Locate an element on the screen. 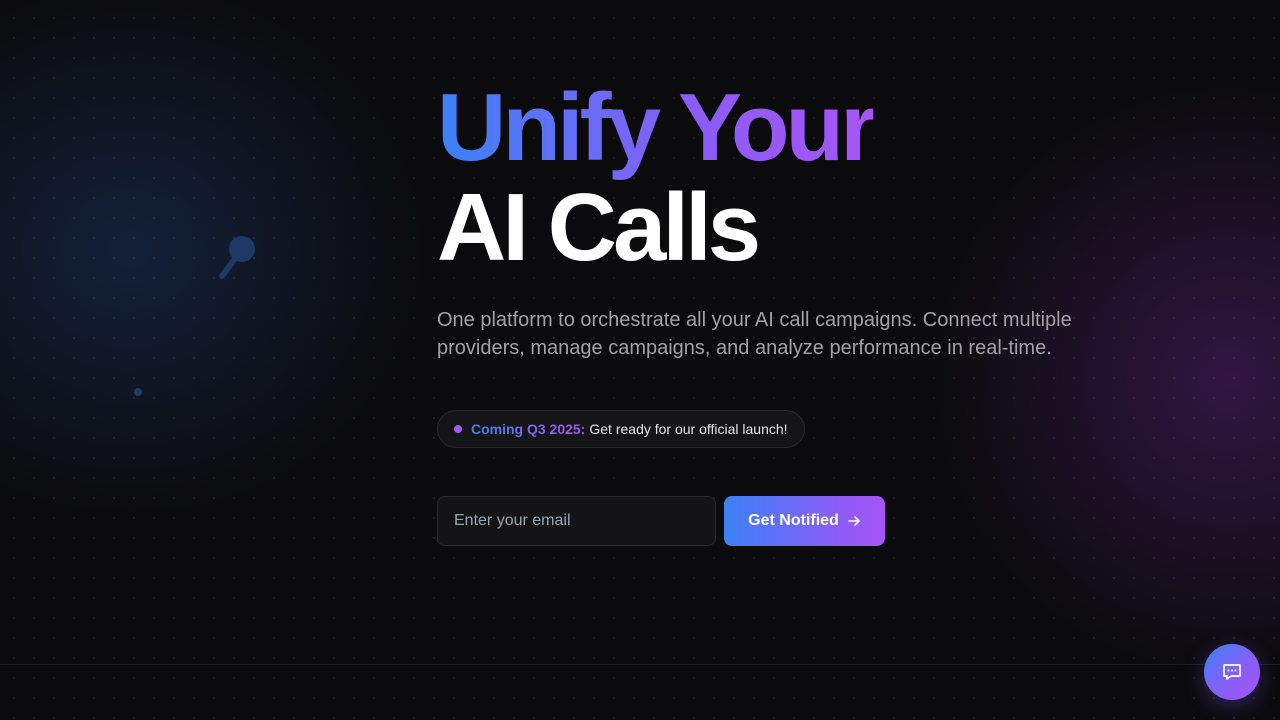 This screenshot has width=1280, height=720. get-notified-button: Get Notified is located at coordinates (804, 521).